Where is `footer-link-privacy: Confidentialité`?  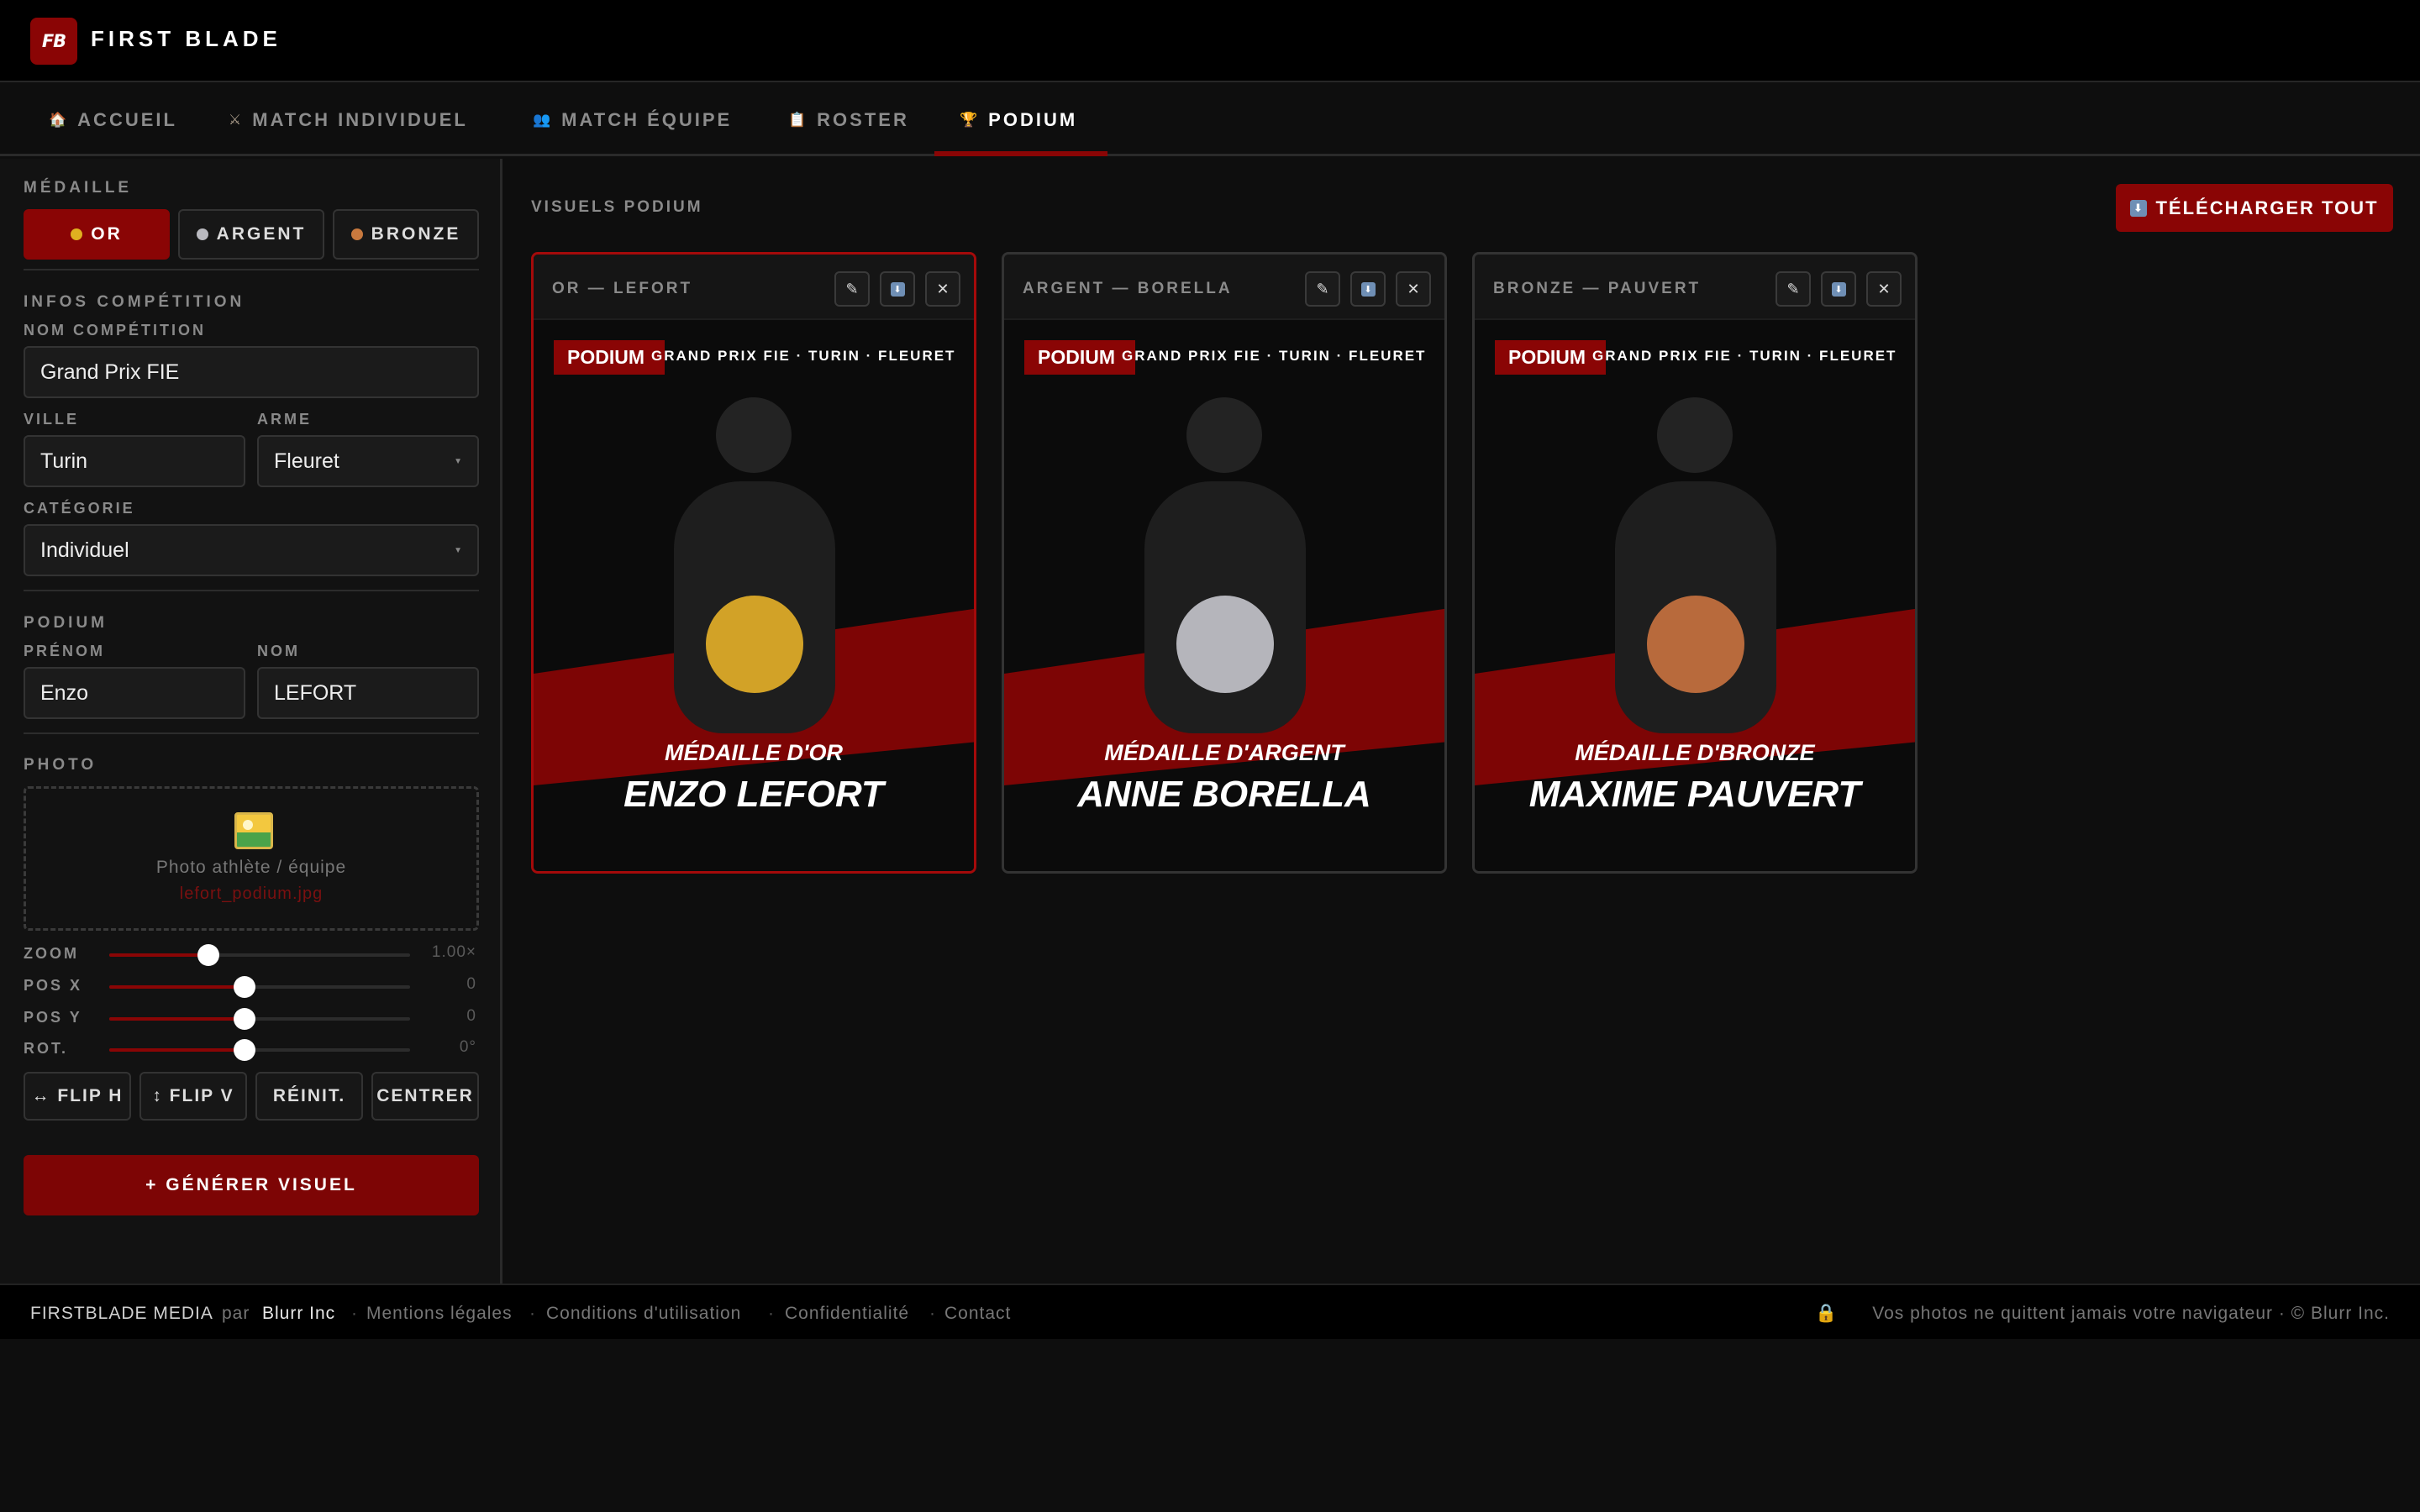 footer-link-privacy: Confidentialité is located at coordinates (847, 1314).